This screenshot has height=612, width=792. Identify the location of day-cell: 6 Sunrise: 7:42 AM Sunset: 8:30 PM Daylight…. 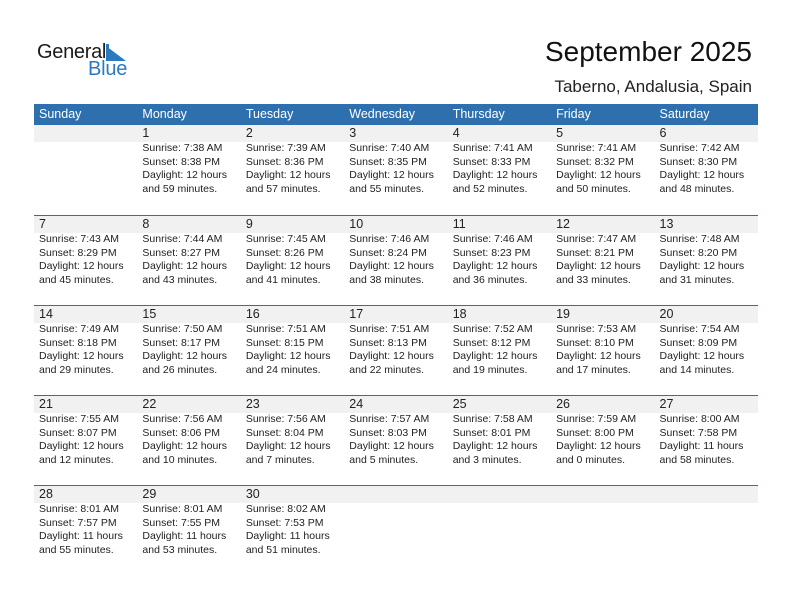
(706, 160).